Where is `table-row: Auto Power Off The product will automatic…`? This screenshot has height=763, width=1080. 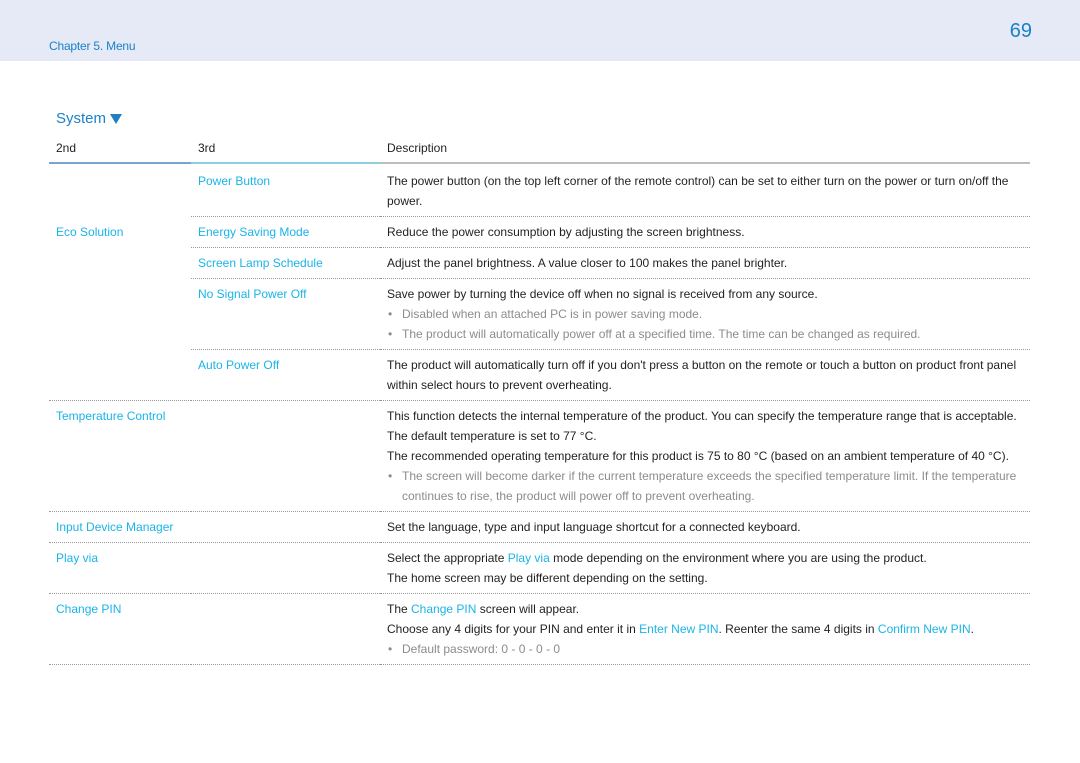
table-row: Auto Power Off The product will automatic… is located at coordinates (539, 375).